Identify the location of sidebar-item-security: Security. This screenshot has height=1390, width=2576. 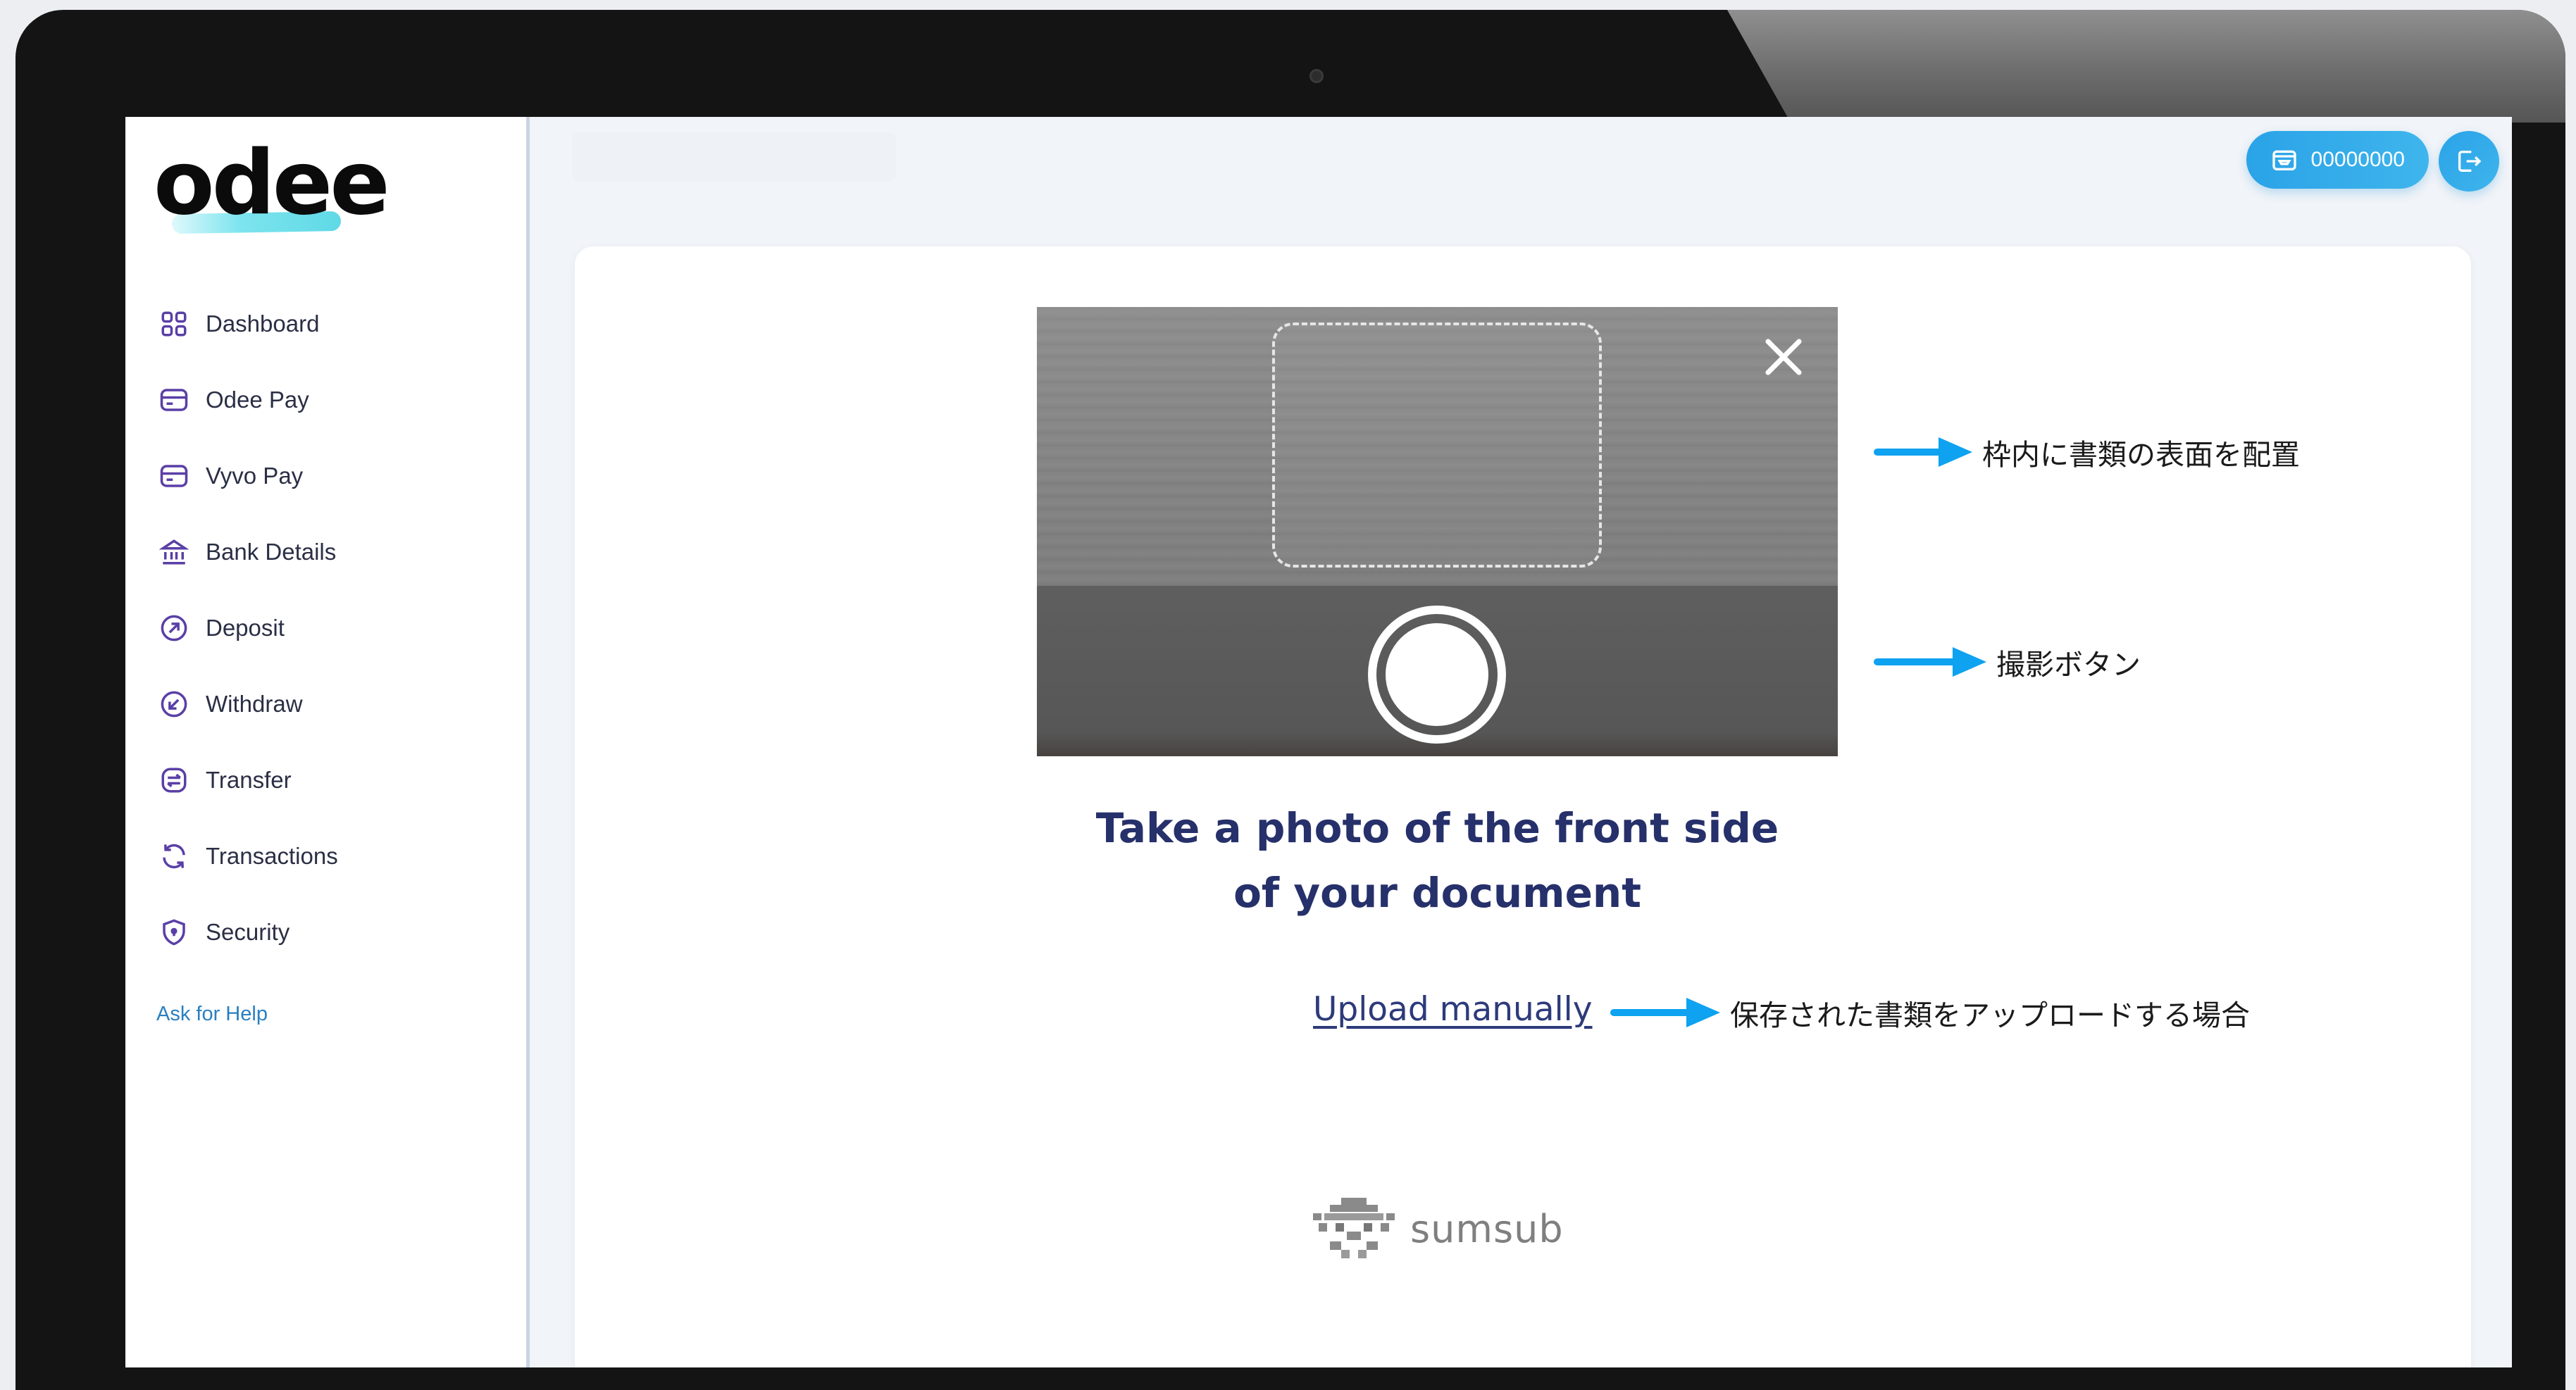
(224, 933).